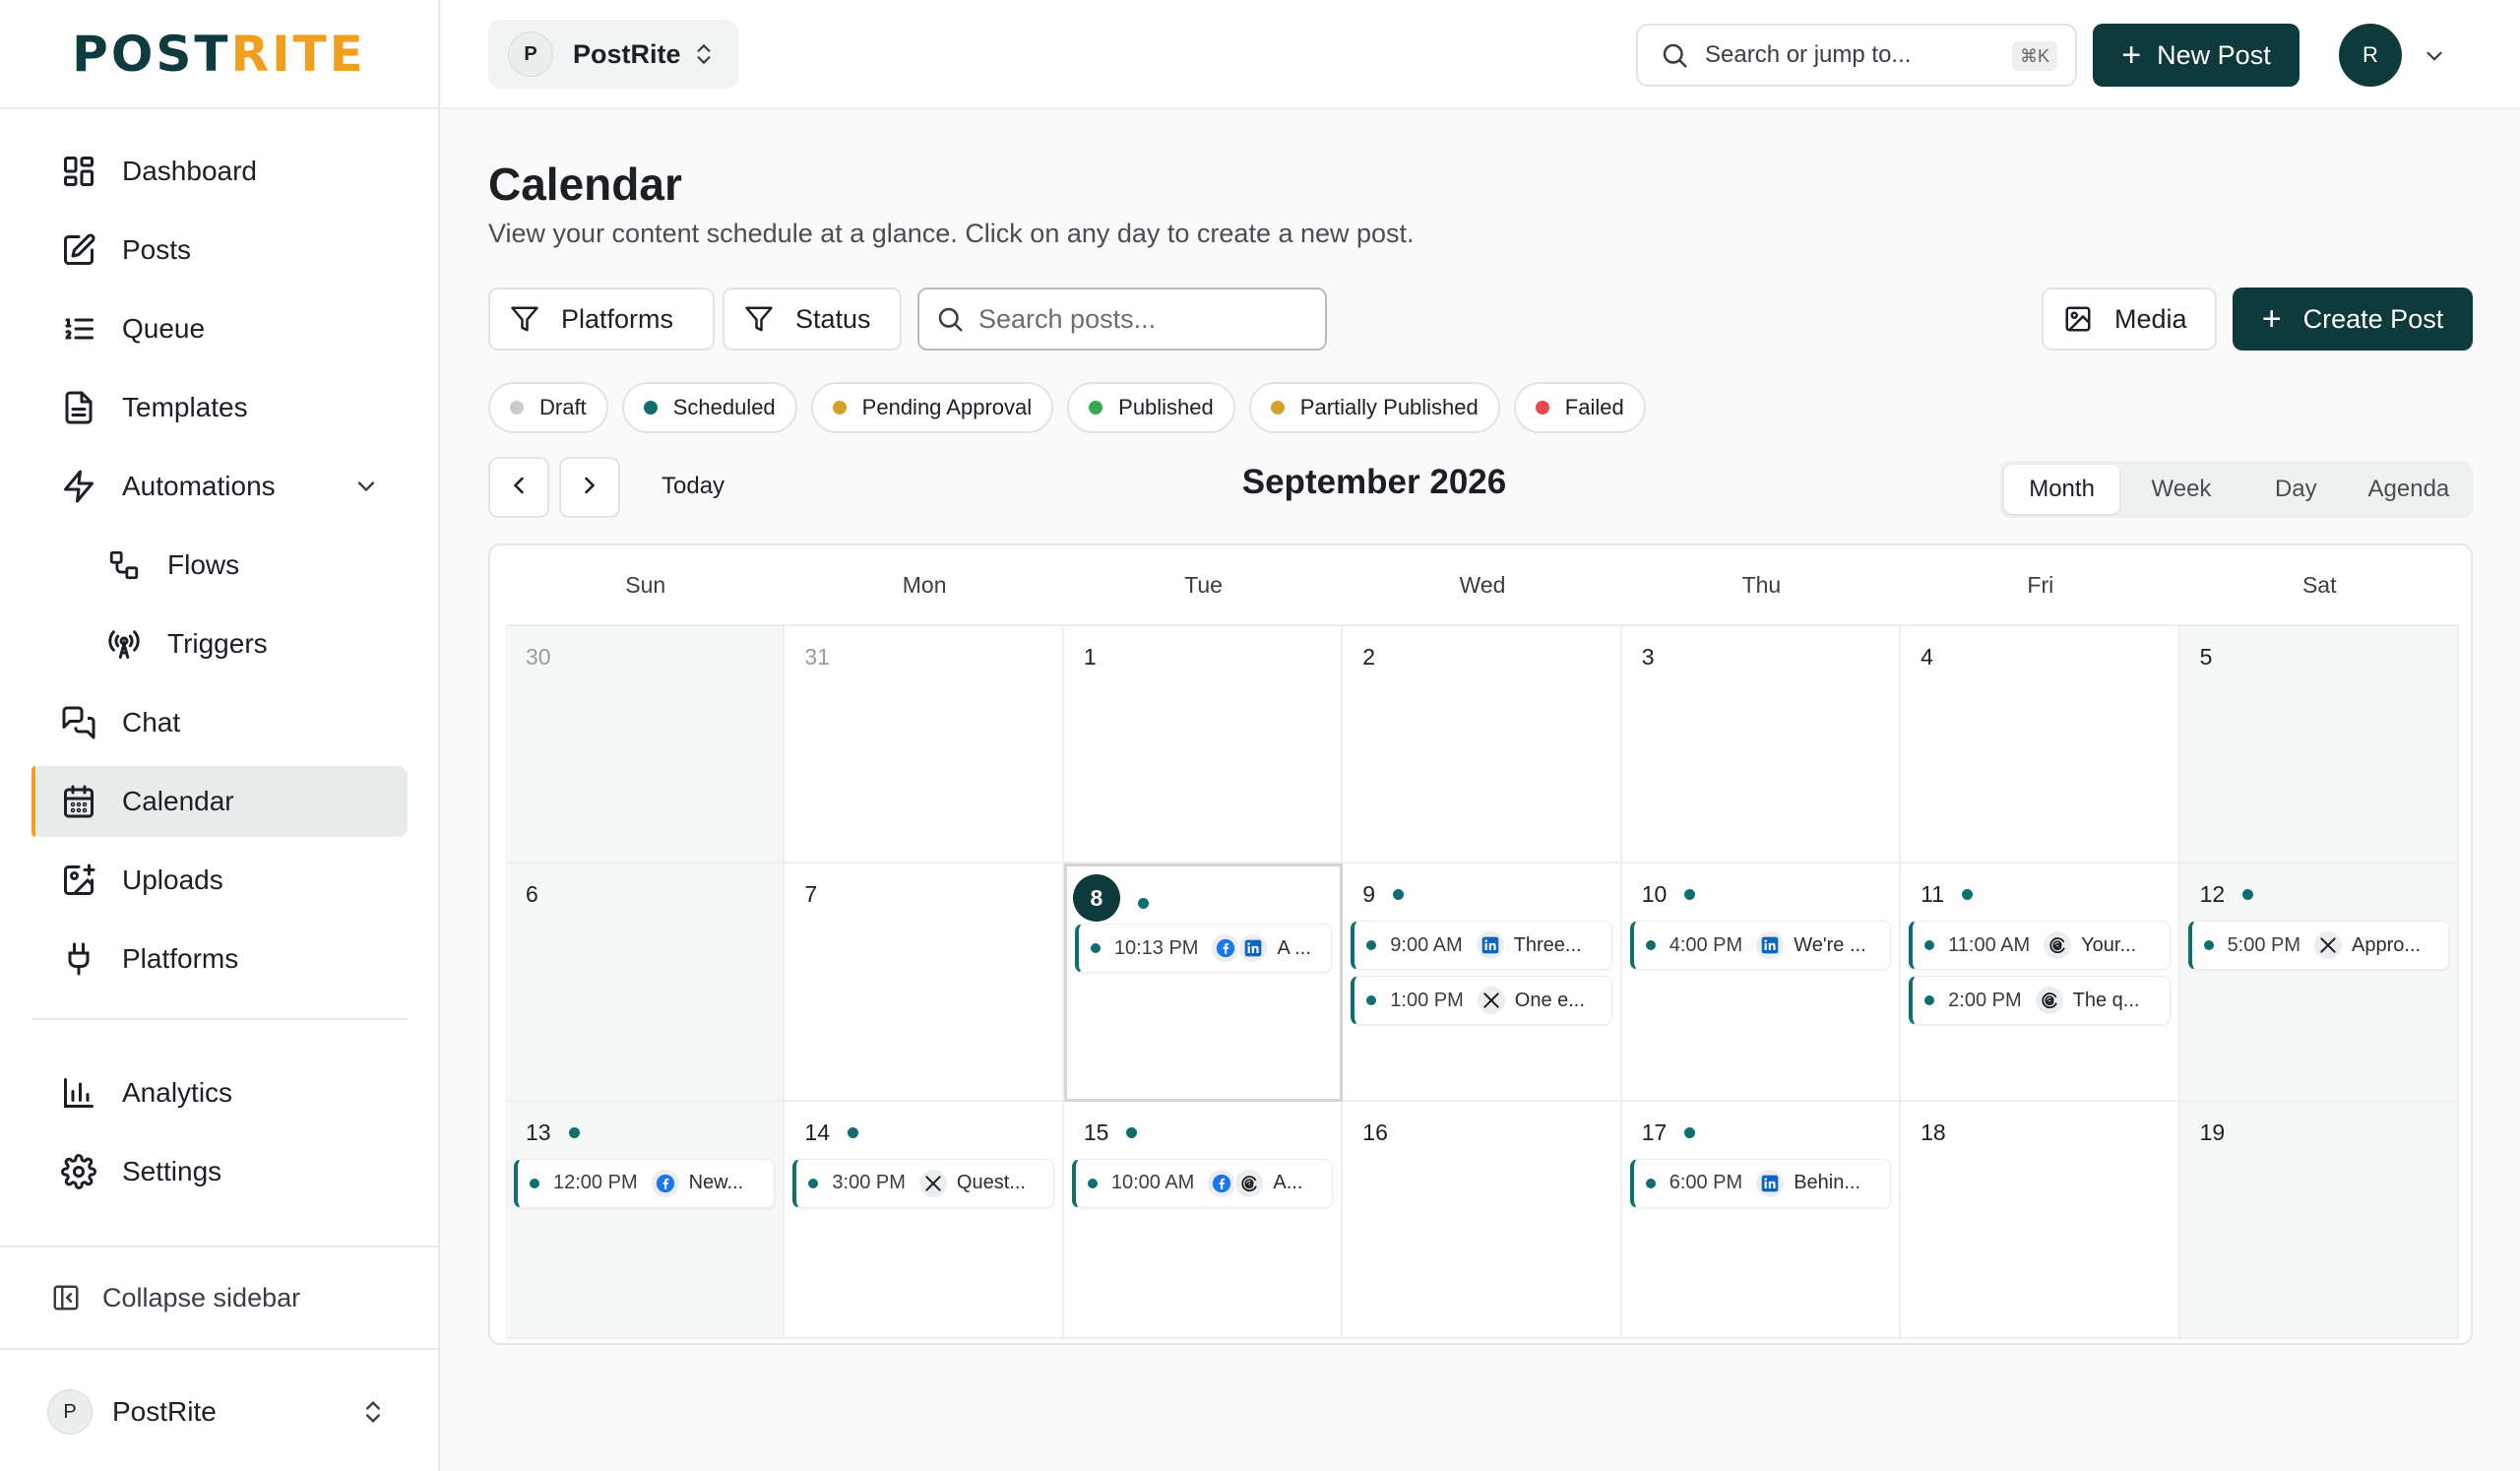 The height and width of the screenshot is (1471, 2520). What do you see at coordinates (220, 1092) in the screenshot?
I see `sidebar-item-analytics: Analytics` at bounding box center [220, 1092].